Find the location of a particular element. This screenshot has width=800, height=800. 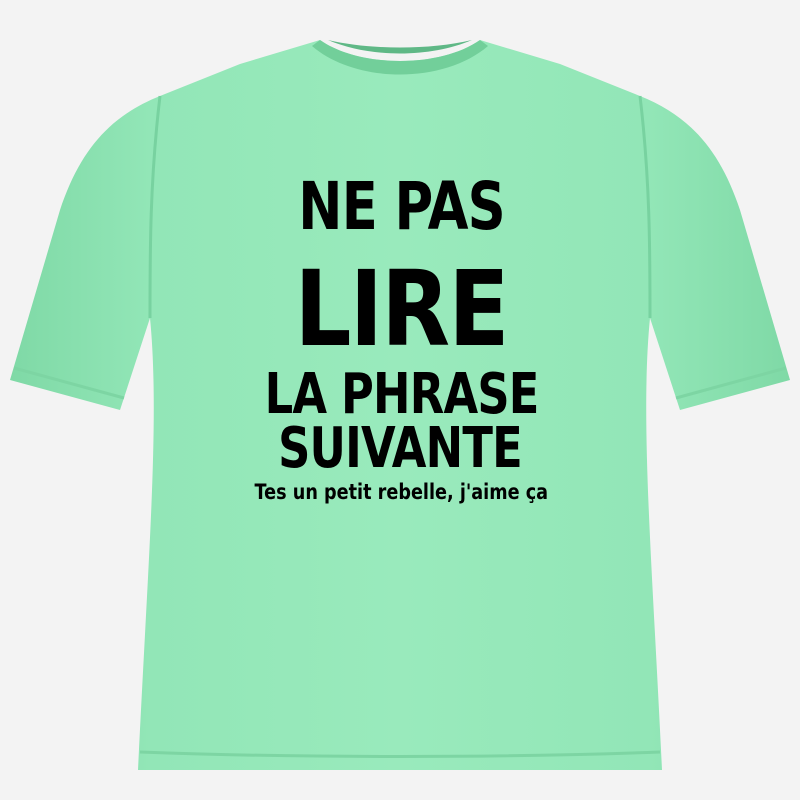

print-line-1: NE PAS is located at coordinates (401, 206).